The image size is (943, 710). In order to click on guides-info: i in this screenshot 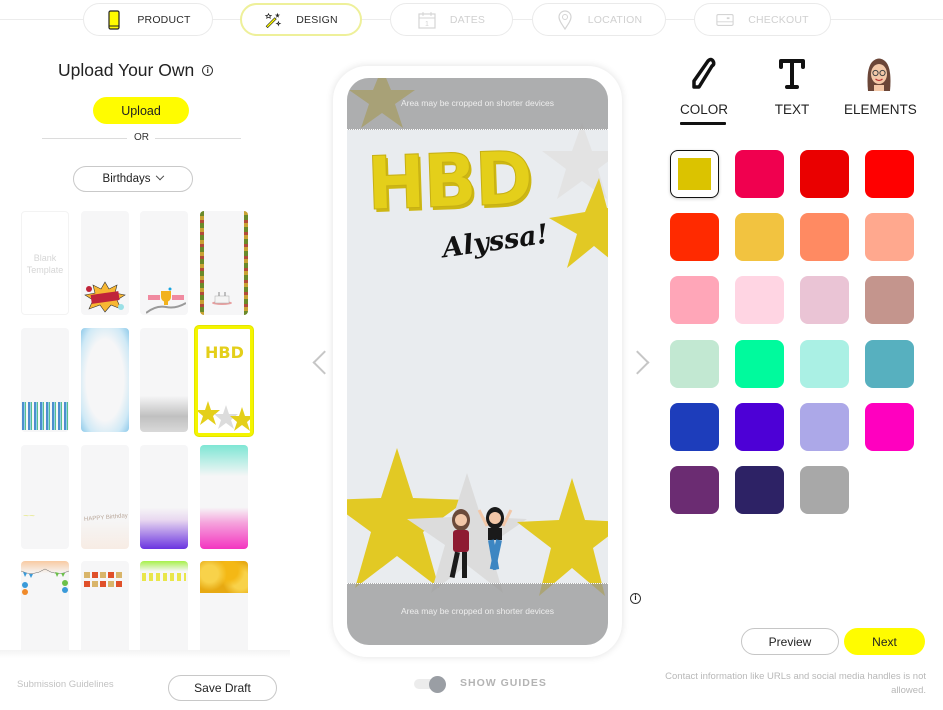, I will do `click(635, 596)`.